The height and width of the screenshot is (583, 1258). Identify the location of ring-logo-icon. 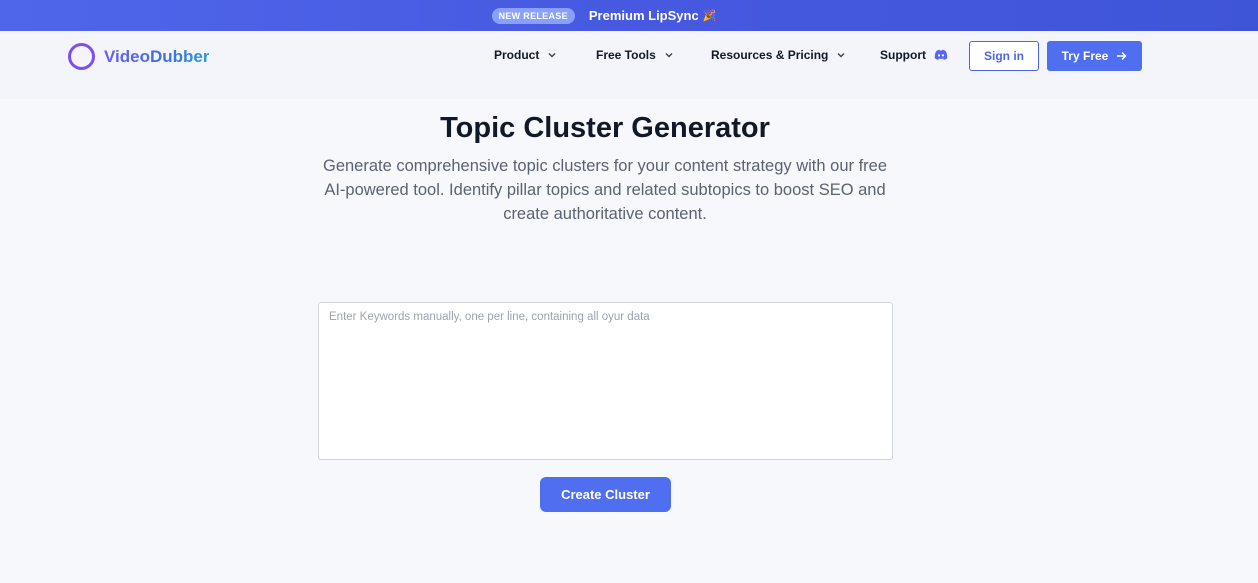
(81, 56).